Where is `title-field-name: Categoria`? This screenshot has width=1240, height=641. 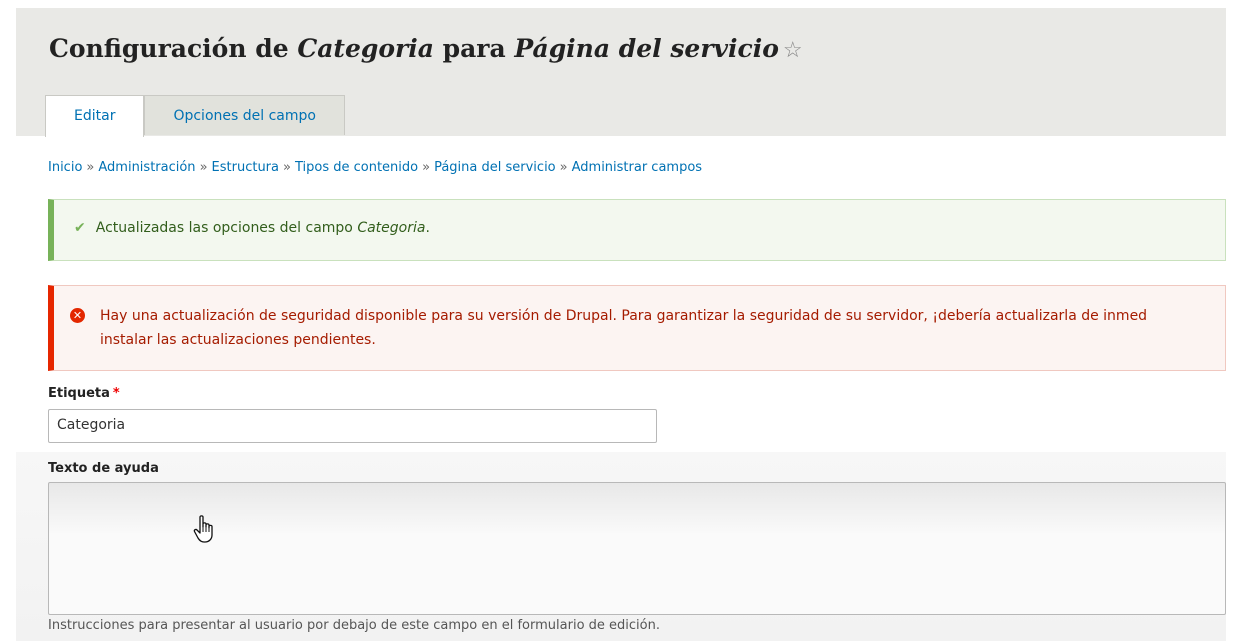 title-field-name: Categoria is located at coordinates (365, 48).